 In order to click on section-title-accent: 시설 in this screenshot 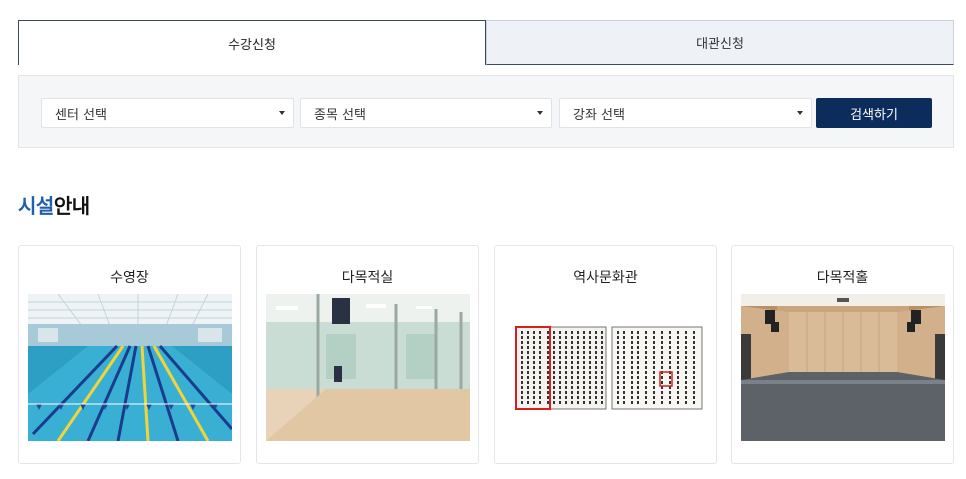, I will do `click(36, 206)`.